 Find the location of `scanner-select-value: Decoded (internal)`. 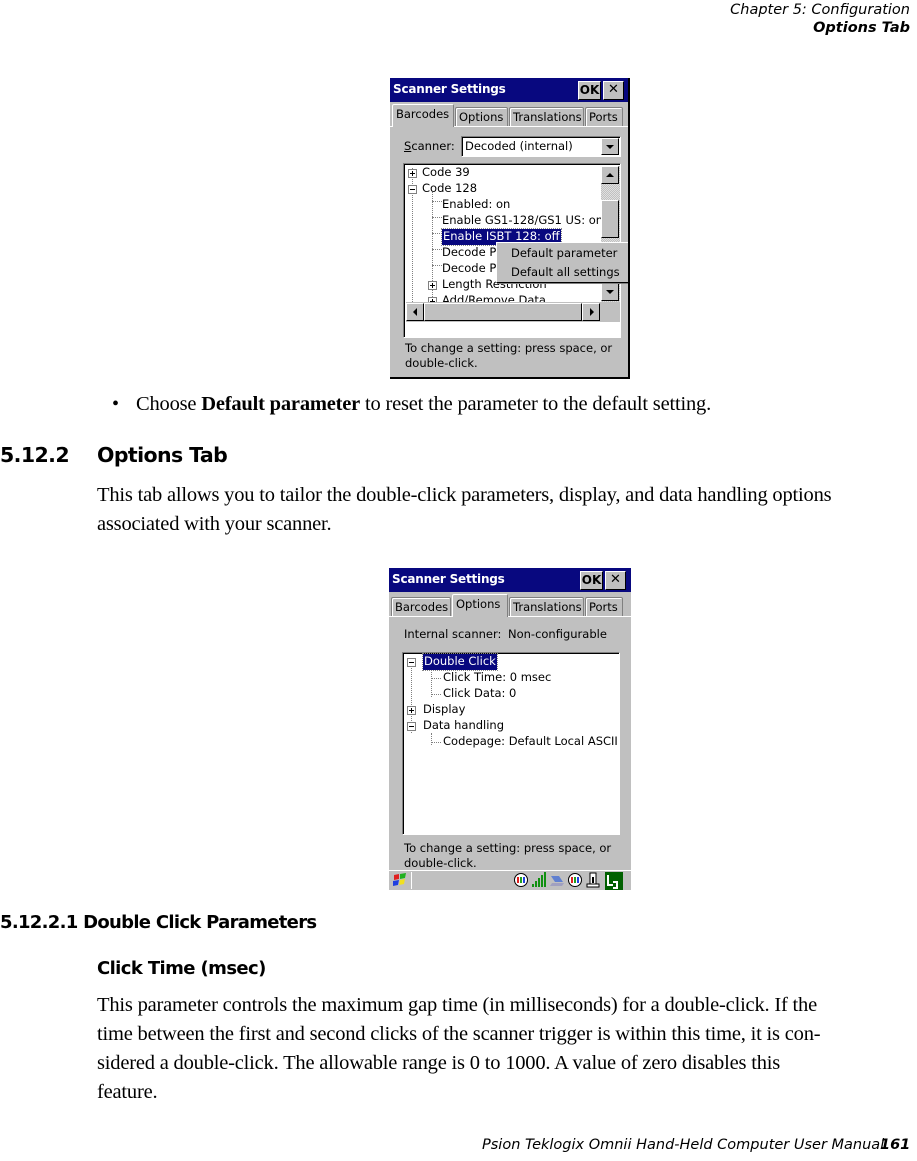

scanner-select-value: Decoded (internal) is located at coordinates (519, 146).